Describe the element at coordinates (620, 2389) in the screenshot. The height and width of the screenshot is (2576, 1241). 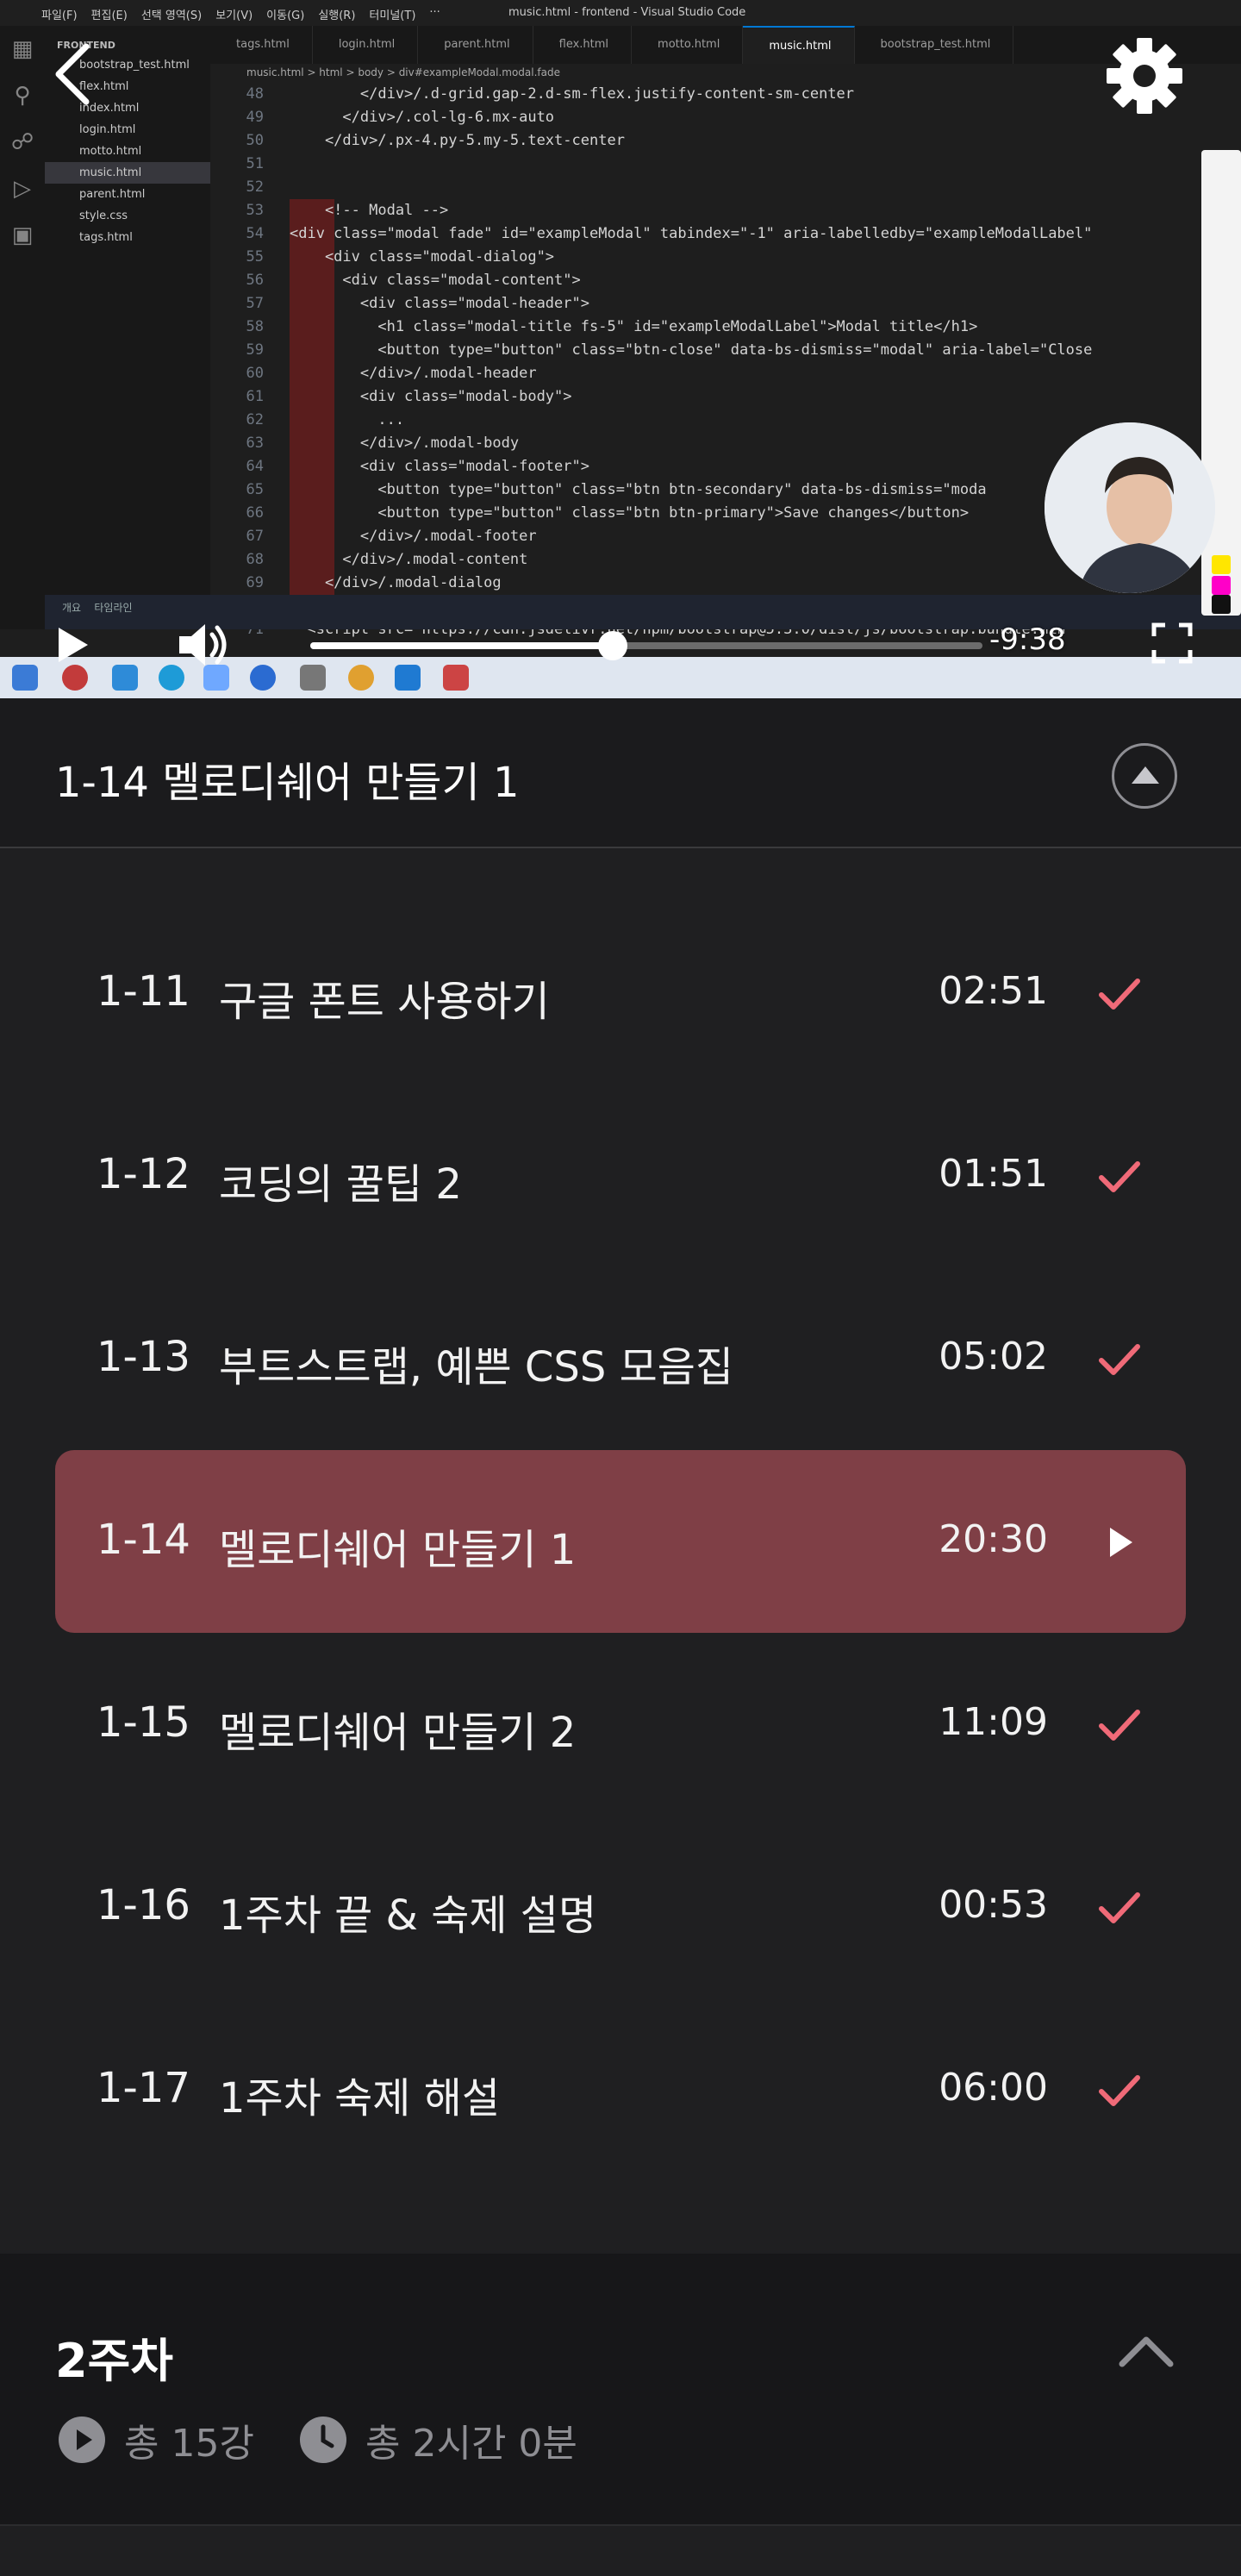
I see `week-section: 2주차 총 15강 총 2시간 0분` at that location.